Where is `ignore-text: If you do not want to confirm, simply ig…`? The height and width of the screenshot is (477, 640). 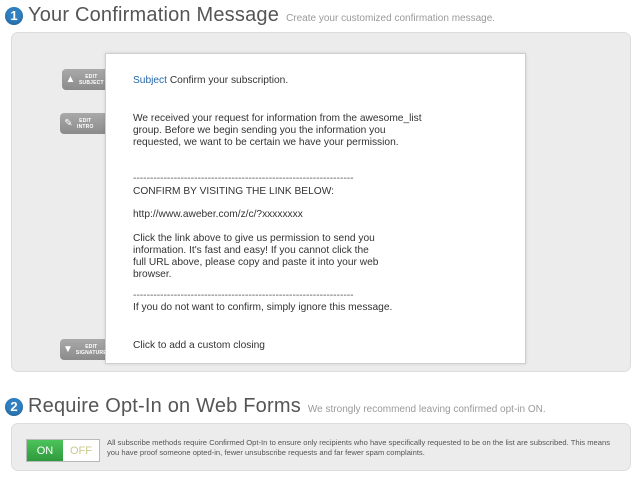 ignore-text: If you do not want to confirm, simply ig… is located at coordinates (263, 307).